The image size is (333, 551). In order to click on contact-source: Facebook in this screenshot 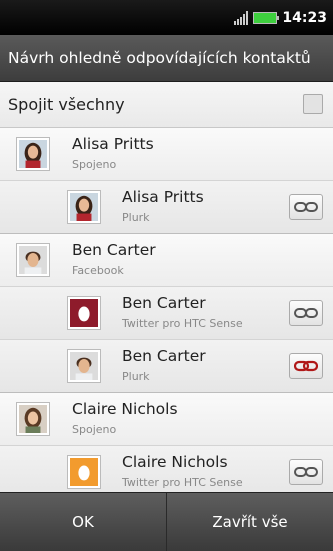, I will do `click(98, 270)`.